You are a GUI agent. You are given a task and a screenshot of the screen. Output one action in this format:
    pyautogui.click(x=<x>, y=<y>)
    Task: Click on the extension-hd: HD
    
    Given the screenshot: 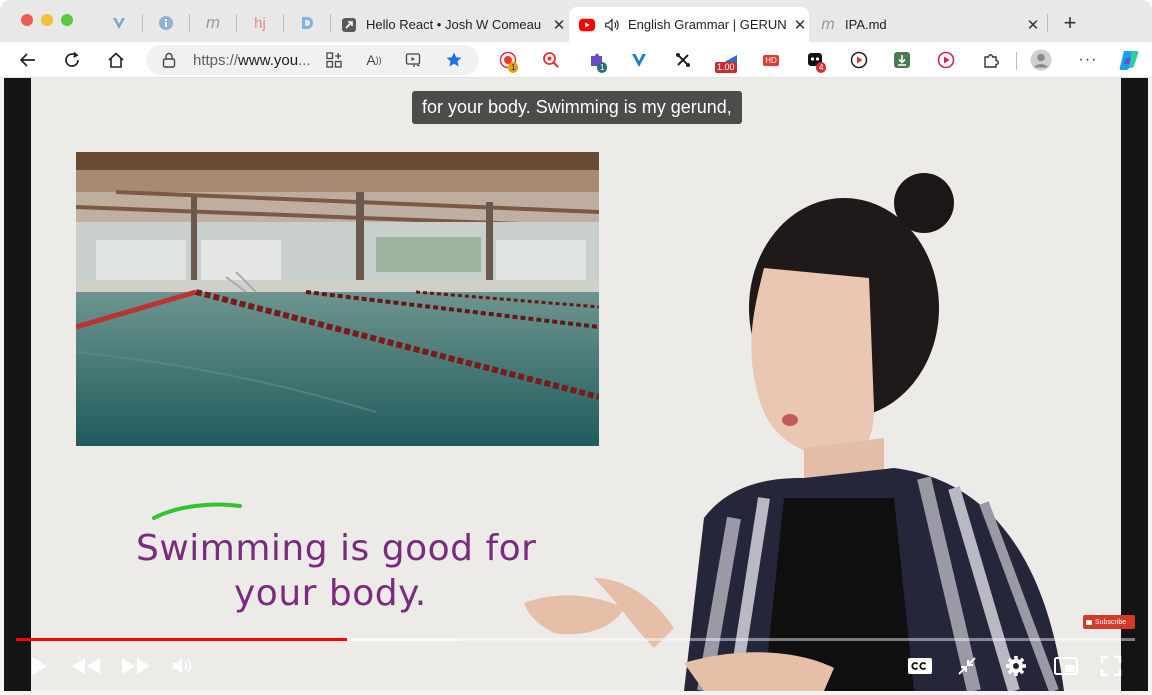 What is the action you would take?
    pyautogui.click(x=771, y=60)
    